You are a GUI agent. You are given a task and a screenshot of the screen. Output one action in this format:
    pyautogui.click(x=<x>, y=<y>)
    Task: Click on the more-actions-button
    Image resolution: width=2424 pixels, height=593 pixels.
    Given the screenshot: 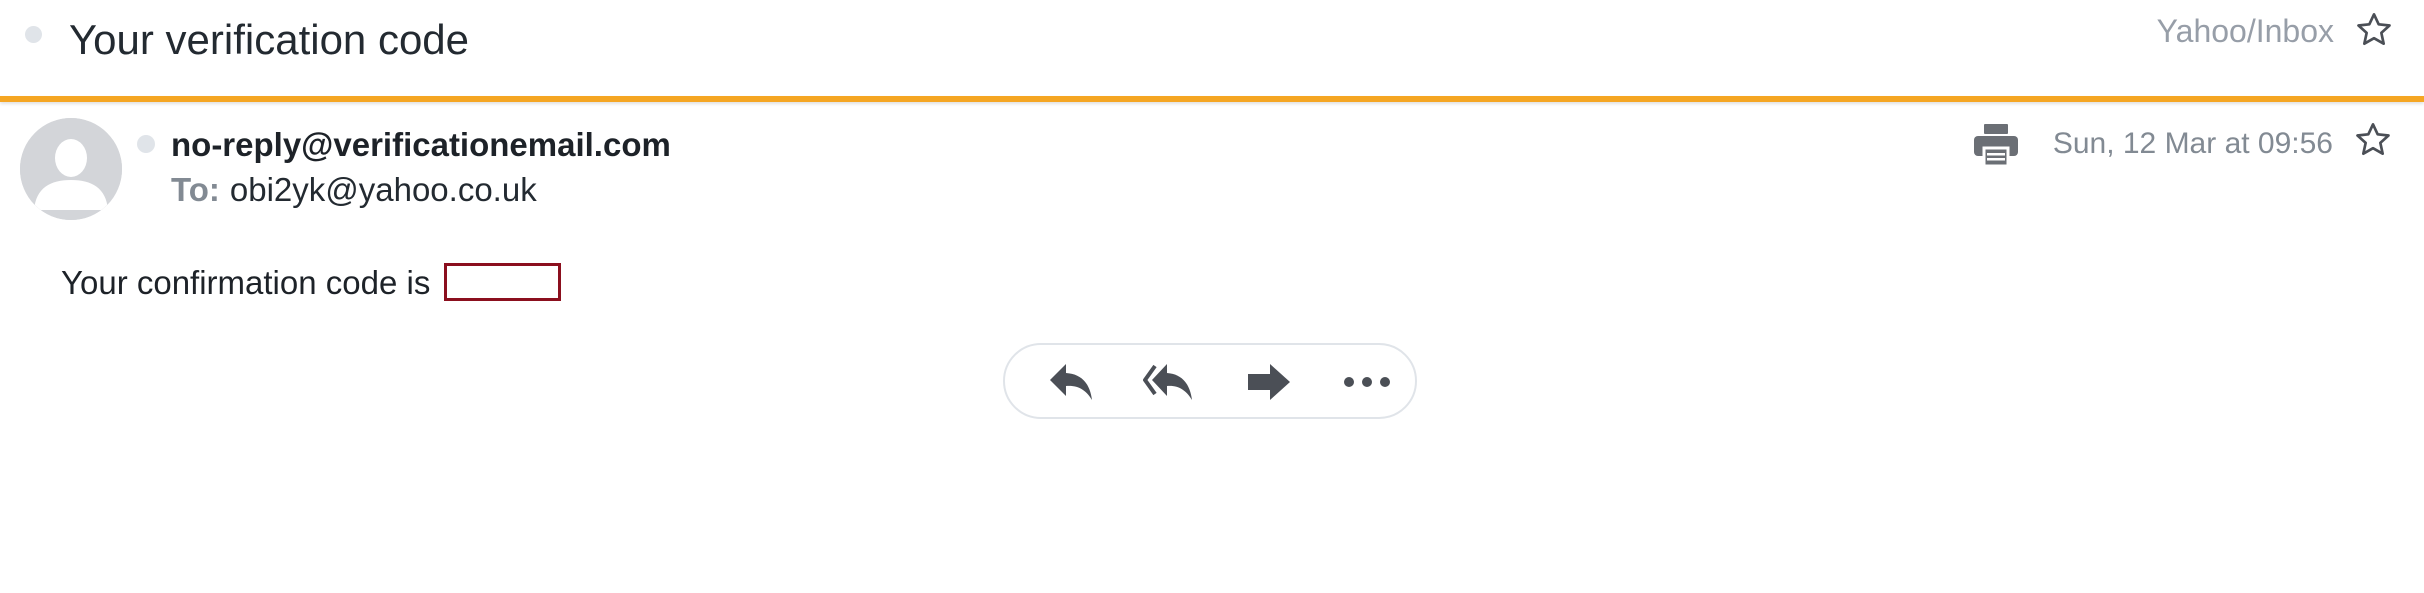 What is the action you would take?
    pyautogui.click(x=1367, y=382)
    